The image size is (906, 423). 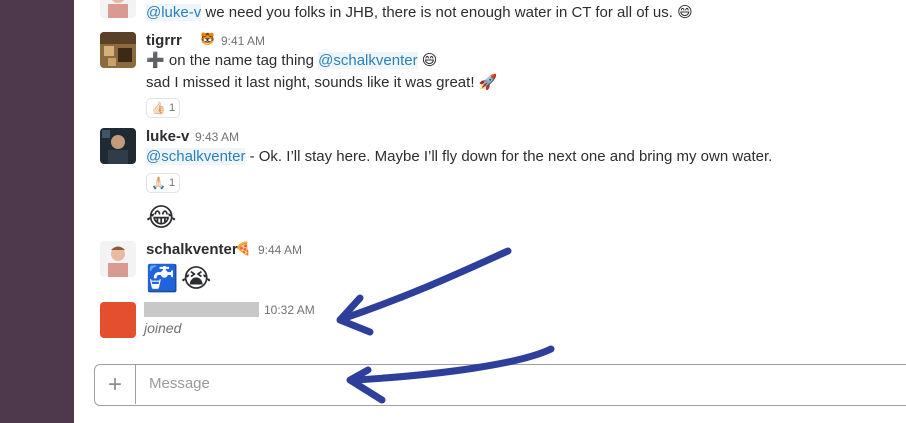 What do you see at coordinates (292, 60) in the screenshot?
I see `message-text: ➕ on the name tag thing @schalkventer 😄` at bounding box center [292, 60].